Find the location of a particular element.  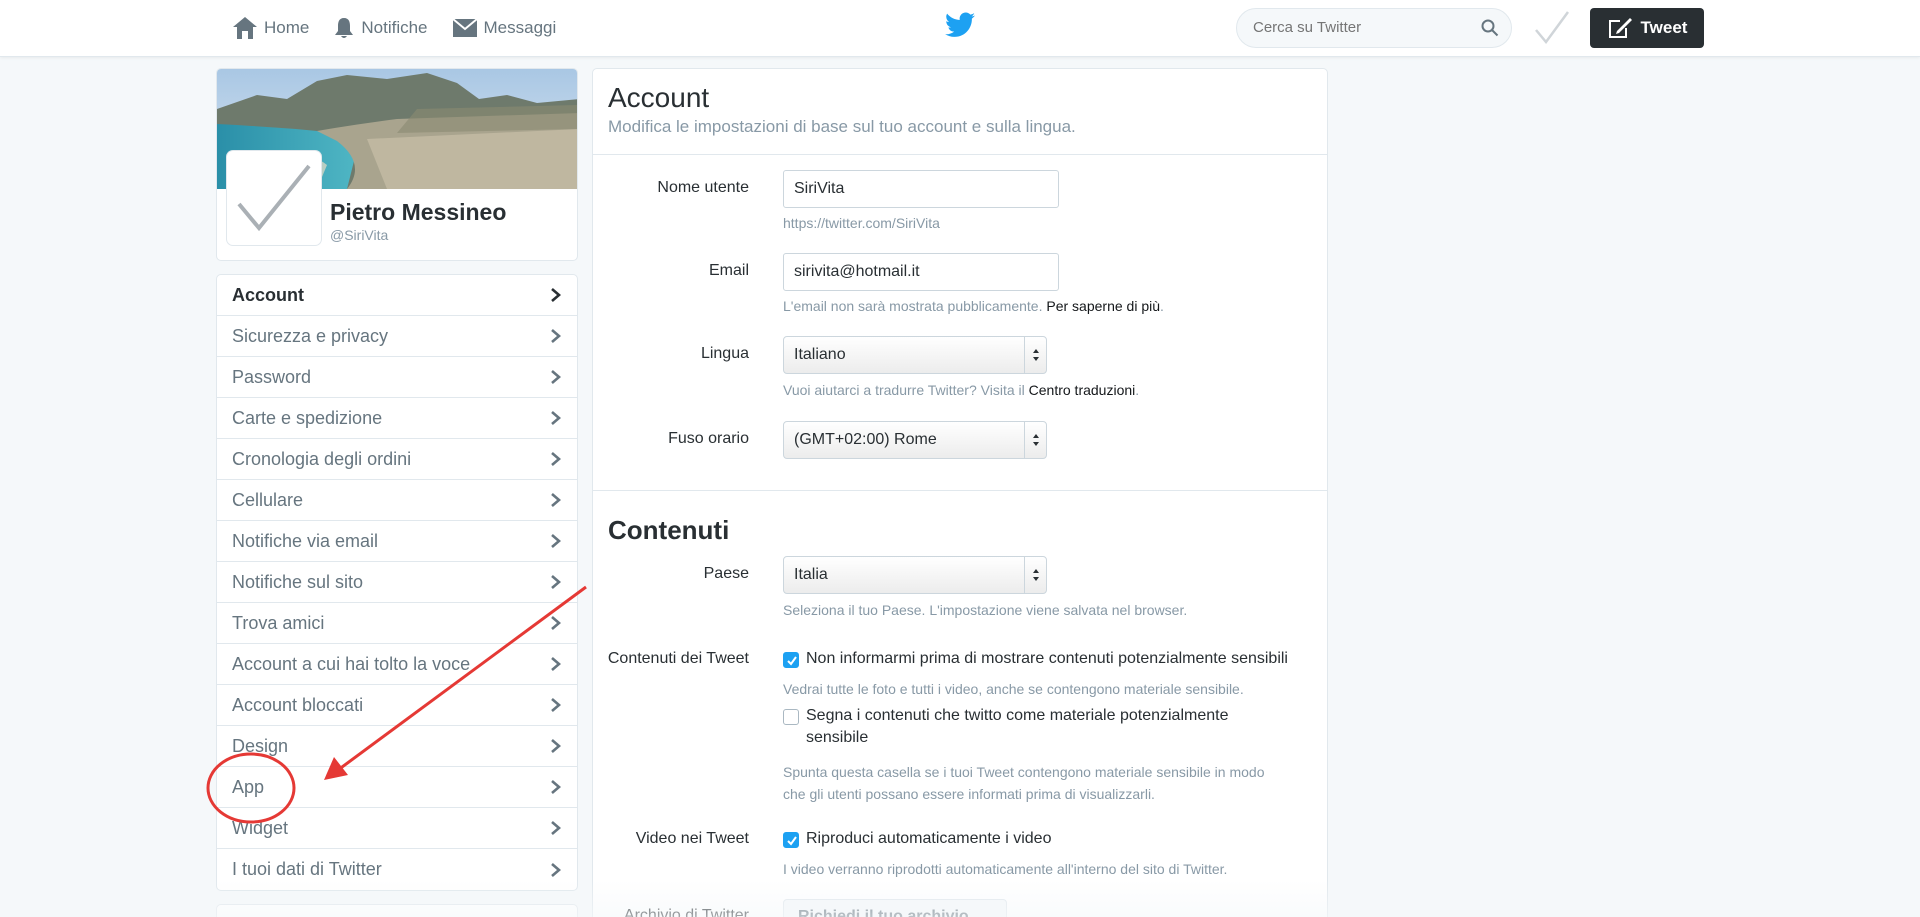

content-section-title: Contenuti is located at coordinates (669, 530).